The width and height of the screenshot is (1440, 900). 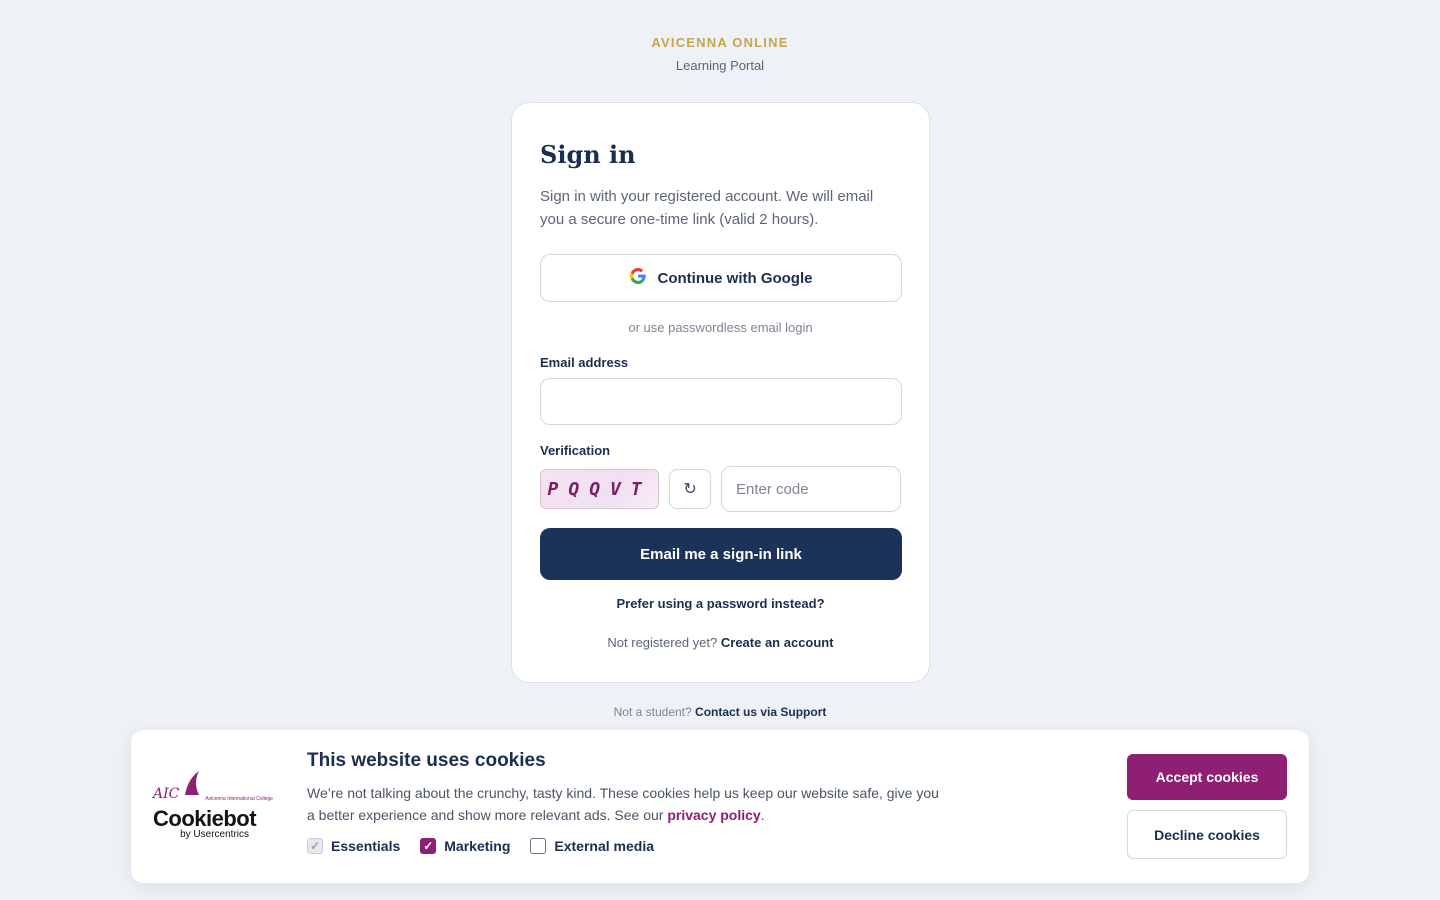 What do you see at coordinates (604, 846) in the screenshot?
I see `external-media-label: External media` at bounding box center [604, 846].